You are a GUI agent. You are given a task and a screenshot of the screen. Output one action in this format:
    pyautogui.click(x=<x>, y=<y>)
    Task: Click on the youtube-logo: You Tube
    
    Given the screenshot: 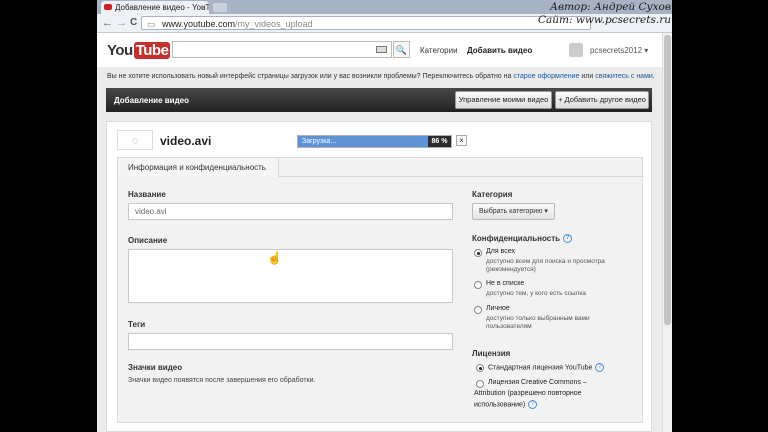 What is the action you would take?
    pyautogui.click(x=139, y=50)
    